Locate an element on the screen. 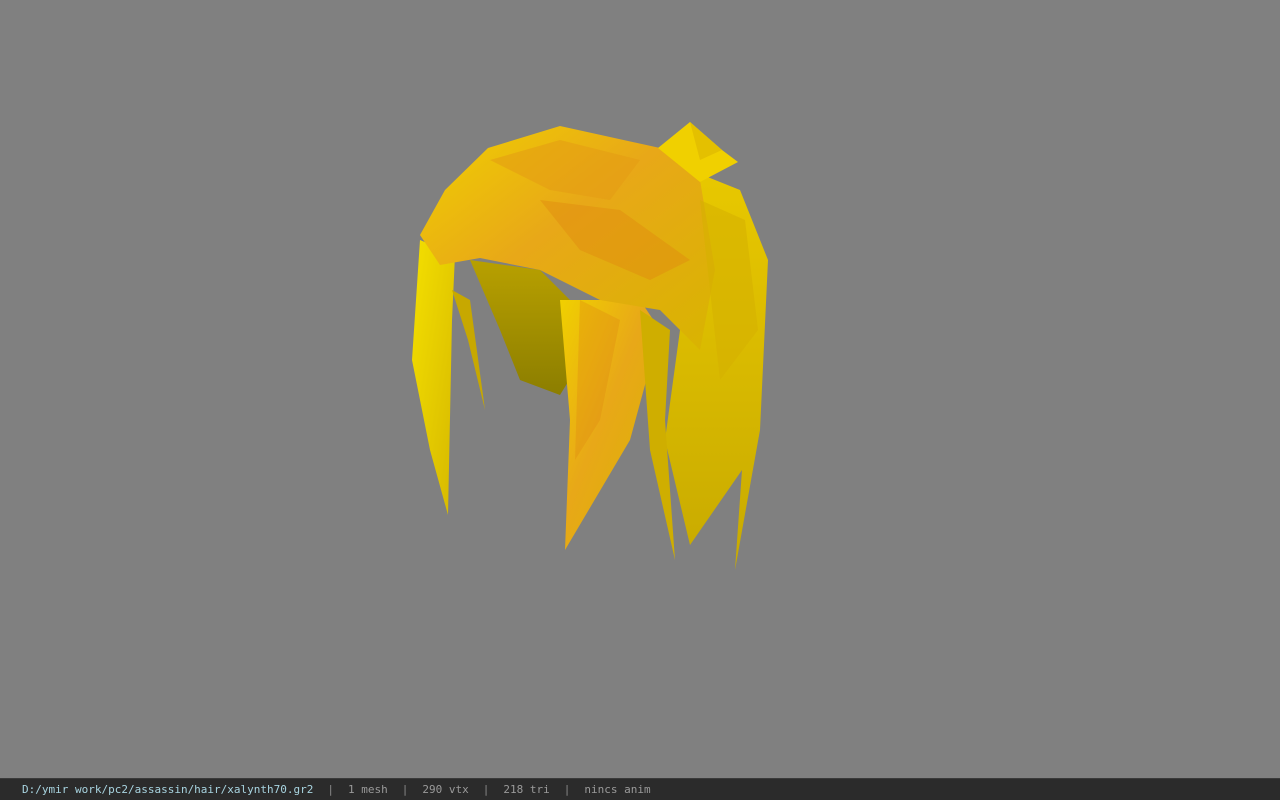 Image resolution: width=1280 pixels, height=800 pixels. animation-status: nincs anim is located at coordinates (617, 789).